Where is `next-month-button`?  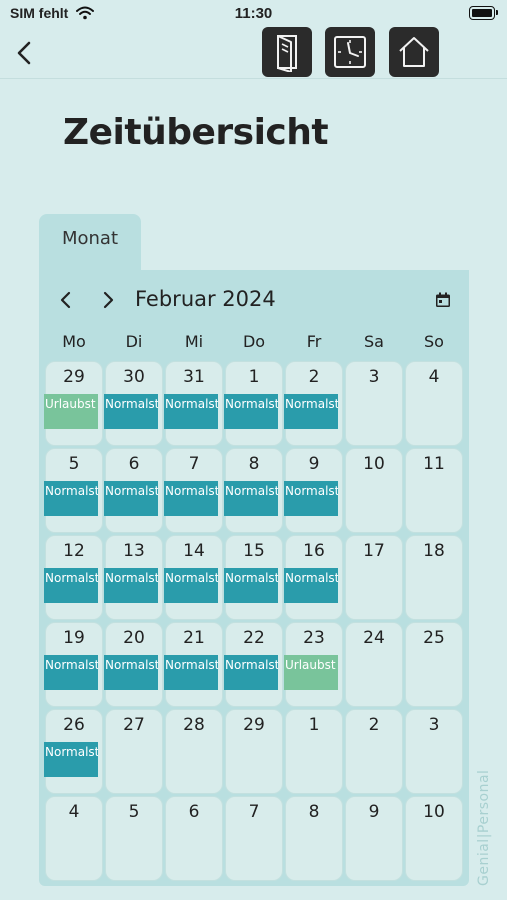 next-month-button is located at coordinates (108, 300).